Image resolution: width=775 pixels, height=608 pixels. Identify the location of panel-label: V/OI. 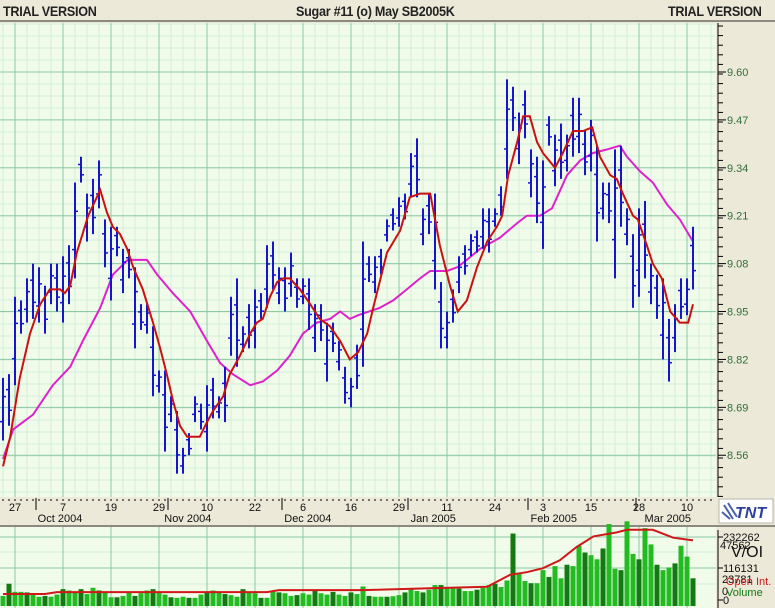
(747, 552).